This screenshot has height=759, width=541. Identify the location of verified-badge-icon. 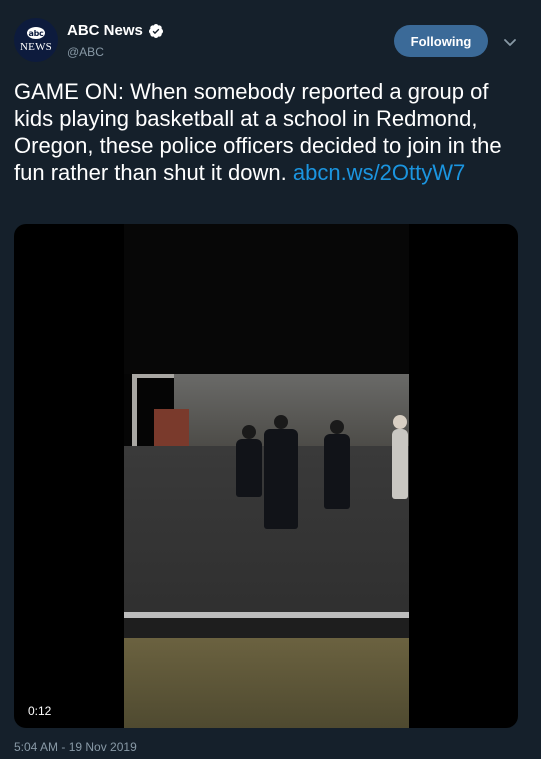
(155, 30).